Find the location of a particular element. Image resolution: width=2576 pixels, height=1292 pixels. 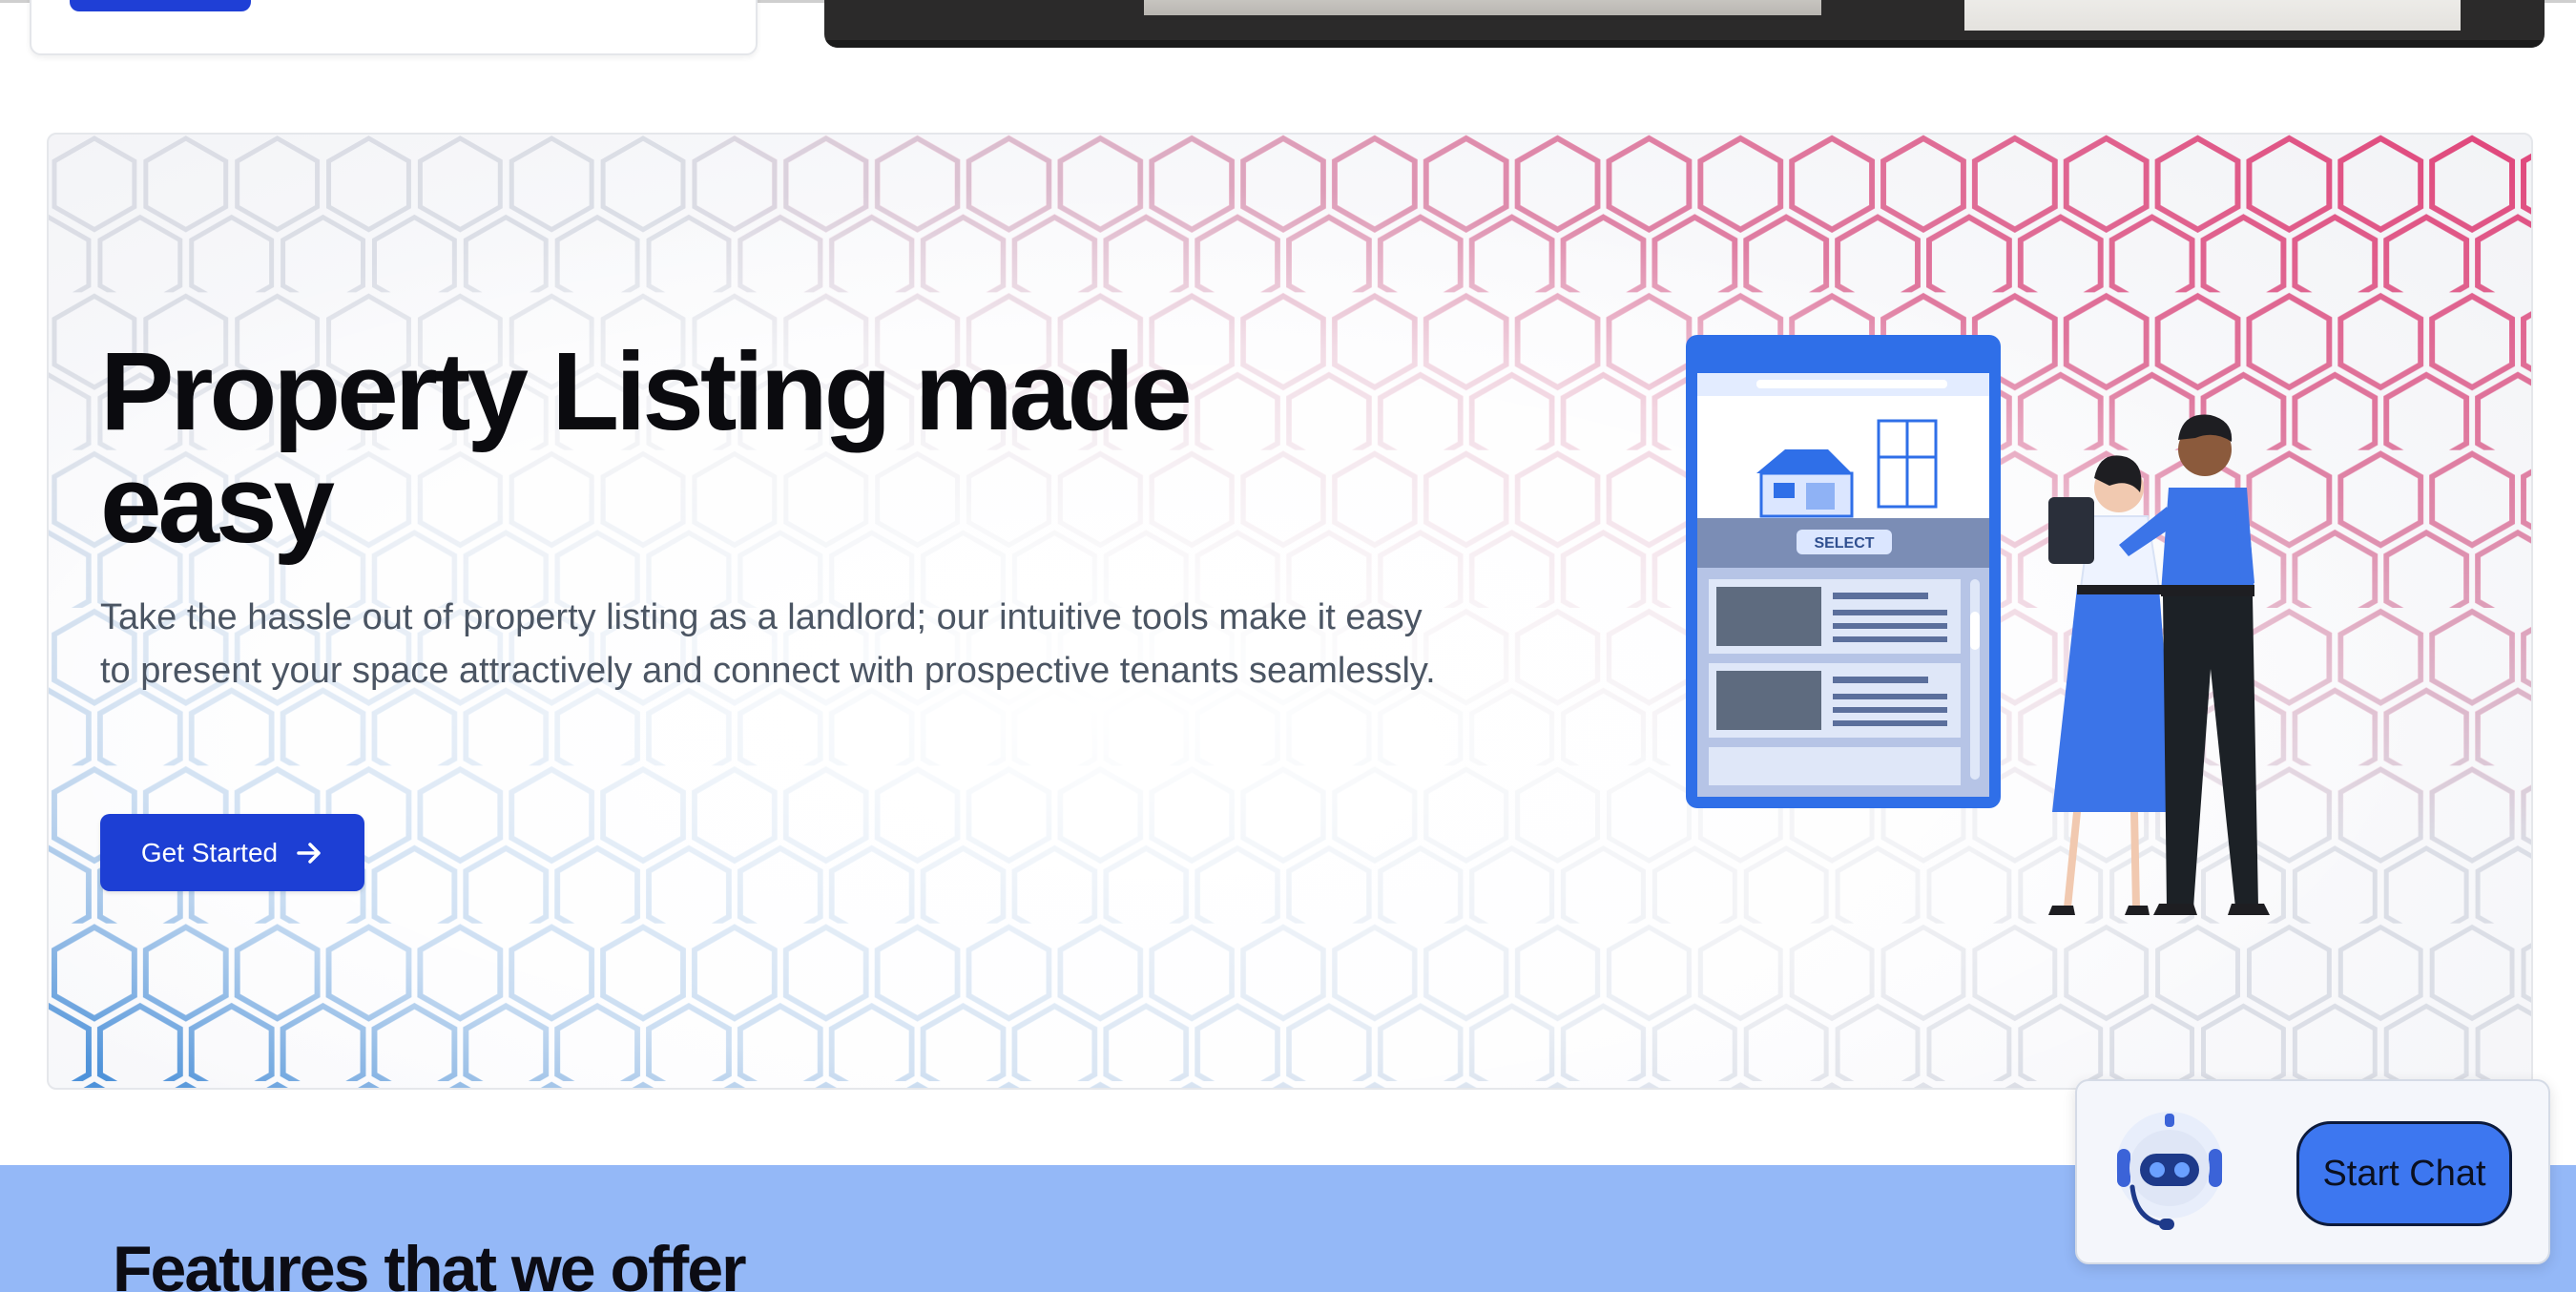

get-started-button: Get Started is located at coordinates (232, 852).